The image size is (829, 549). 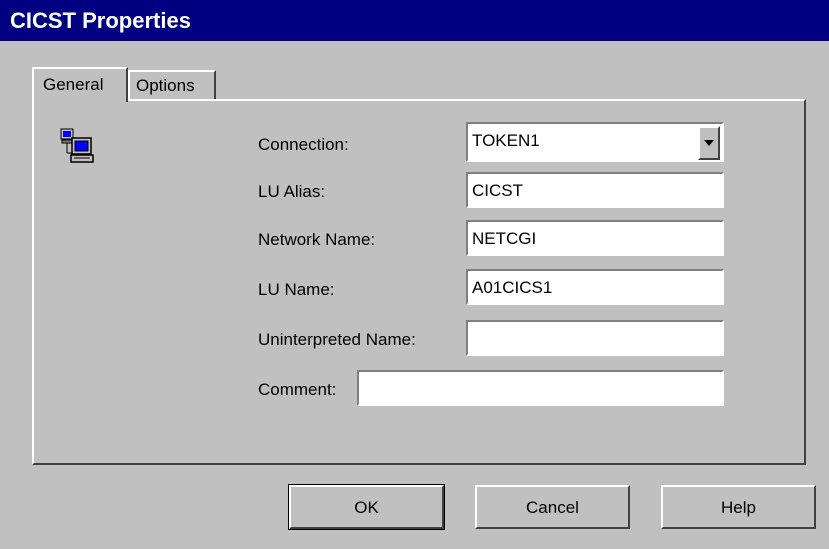 What do you see at coordinates (504, 238) in the screenshot?
I see `network-name-value: NETCGI` at bounding box center [504, 238].